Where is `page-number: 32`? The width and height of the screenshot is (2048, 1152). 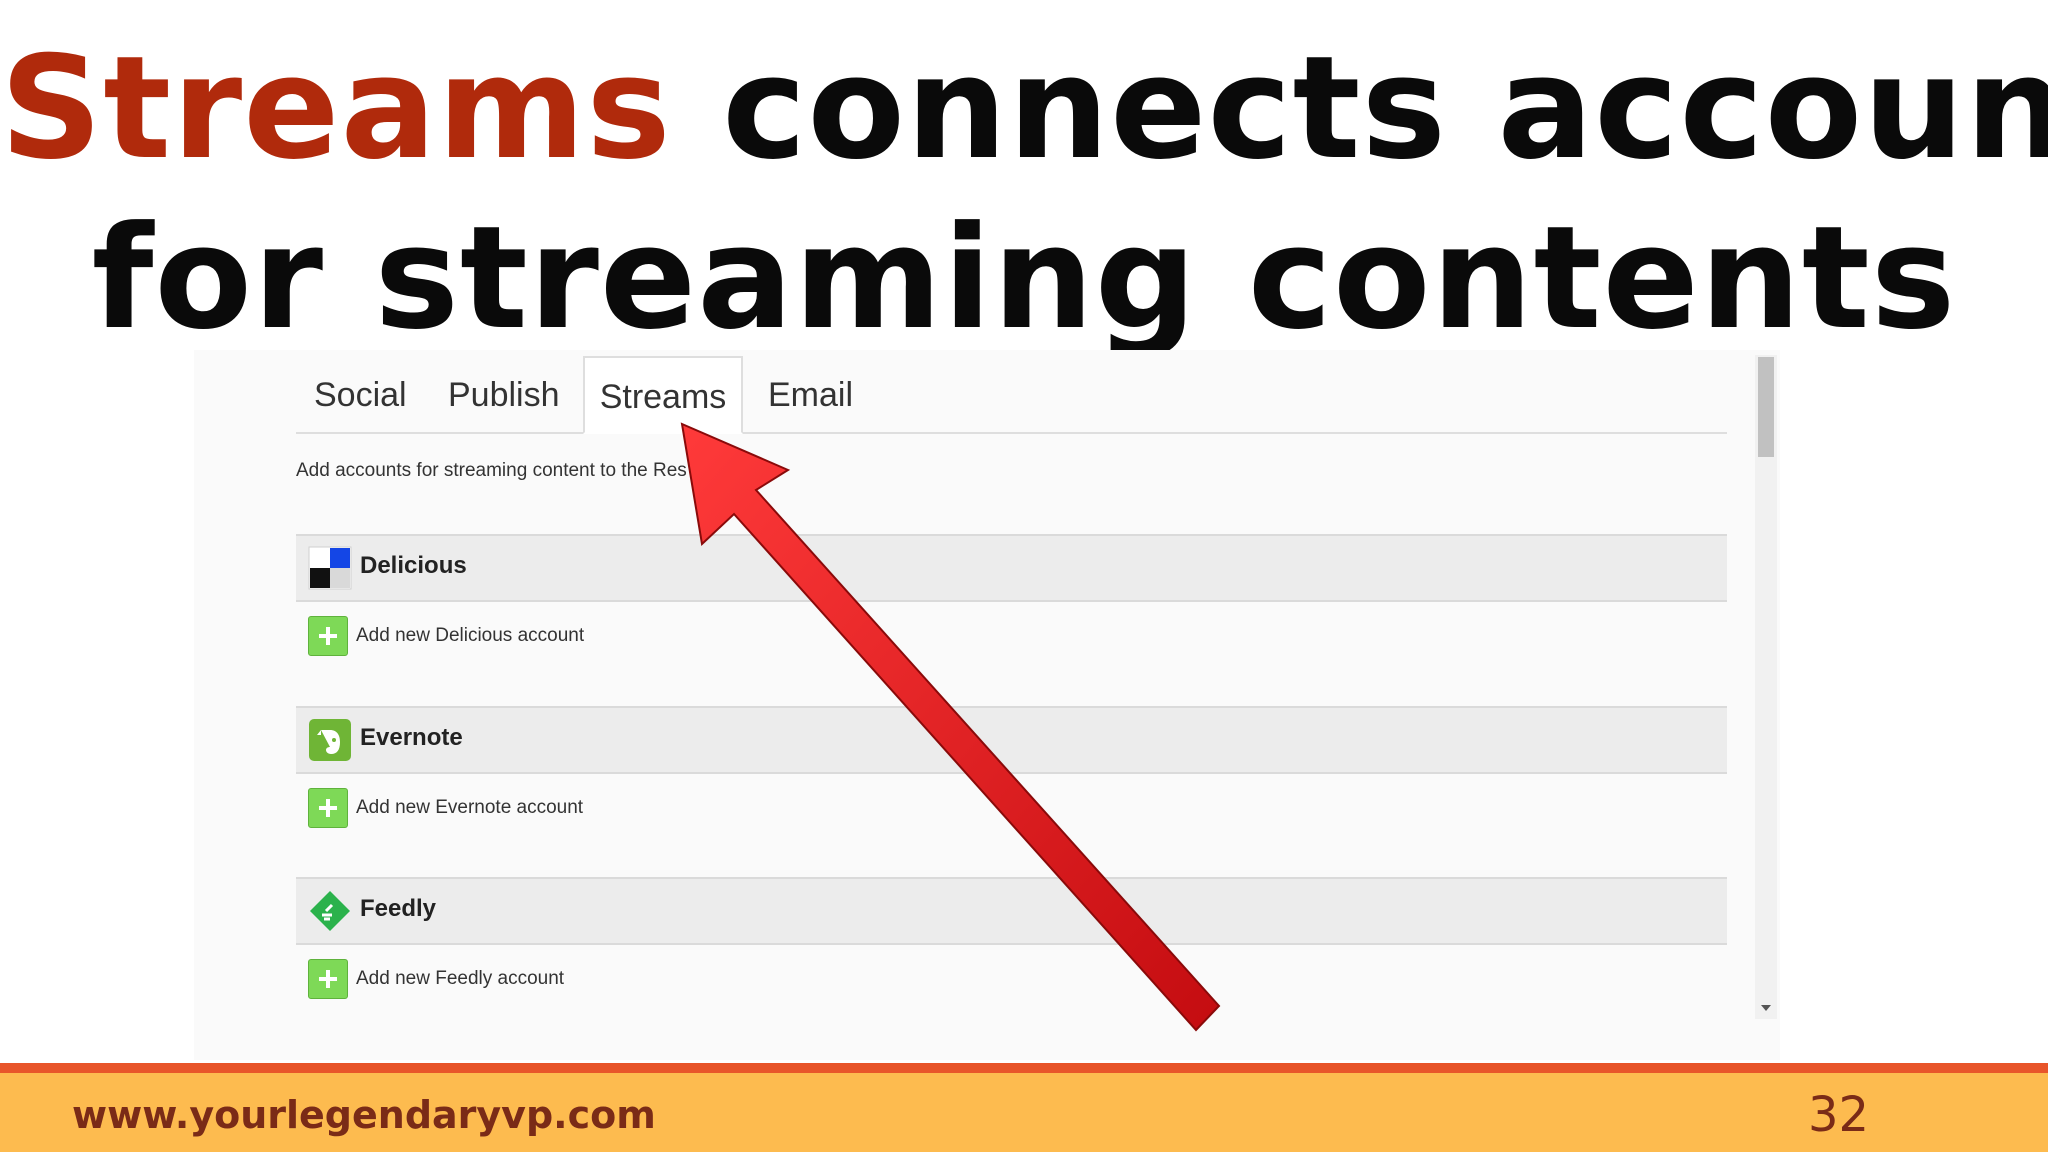 page-number: 32 is located at coordinates (1839, 1115).